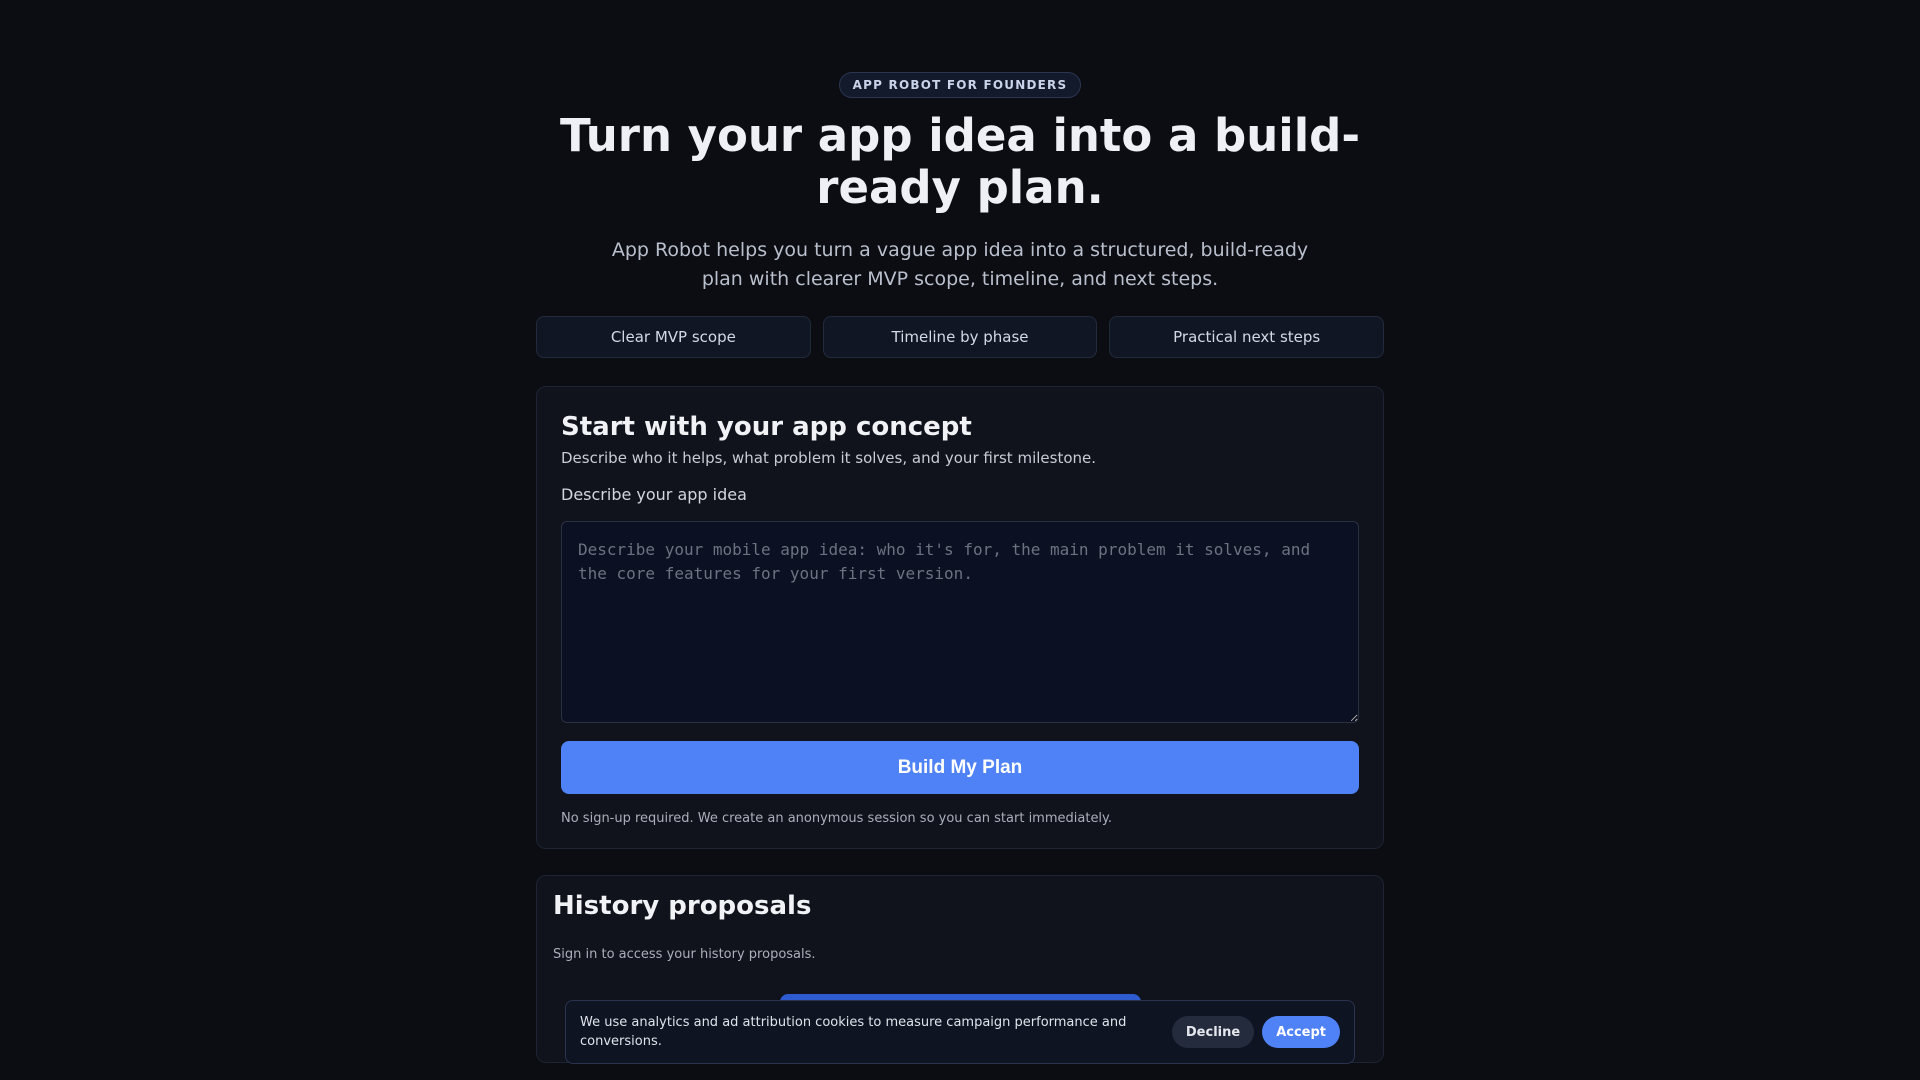 This screenshot has width=1920, height=1080. What do you see at coordinates (960, 85) in the screenshot?
I see `eyebrow-badge: APP ROBOT FOR FOUNDERS` at bounding box center [960, 85].